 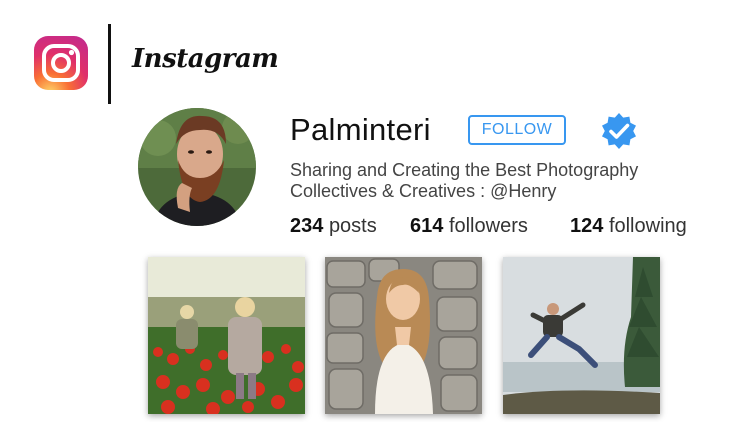 I want to click on follow-button: FOLLOW, so click(x=517, y=130).